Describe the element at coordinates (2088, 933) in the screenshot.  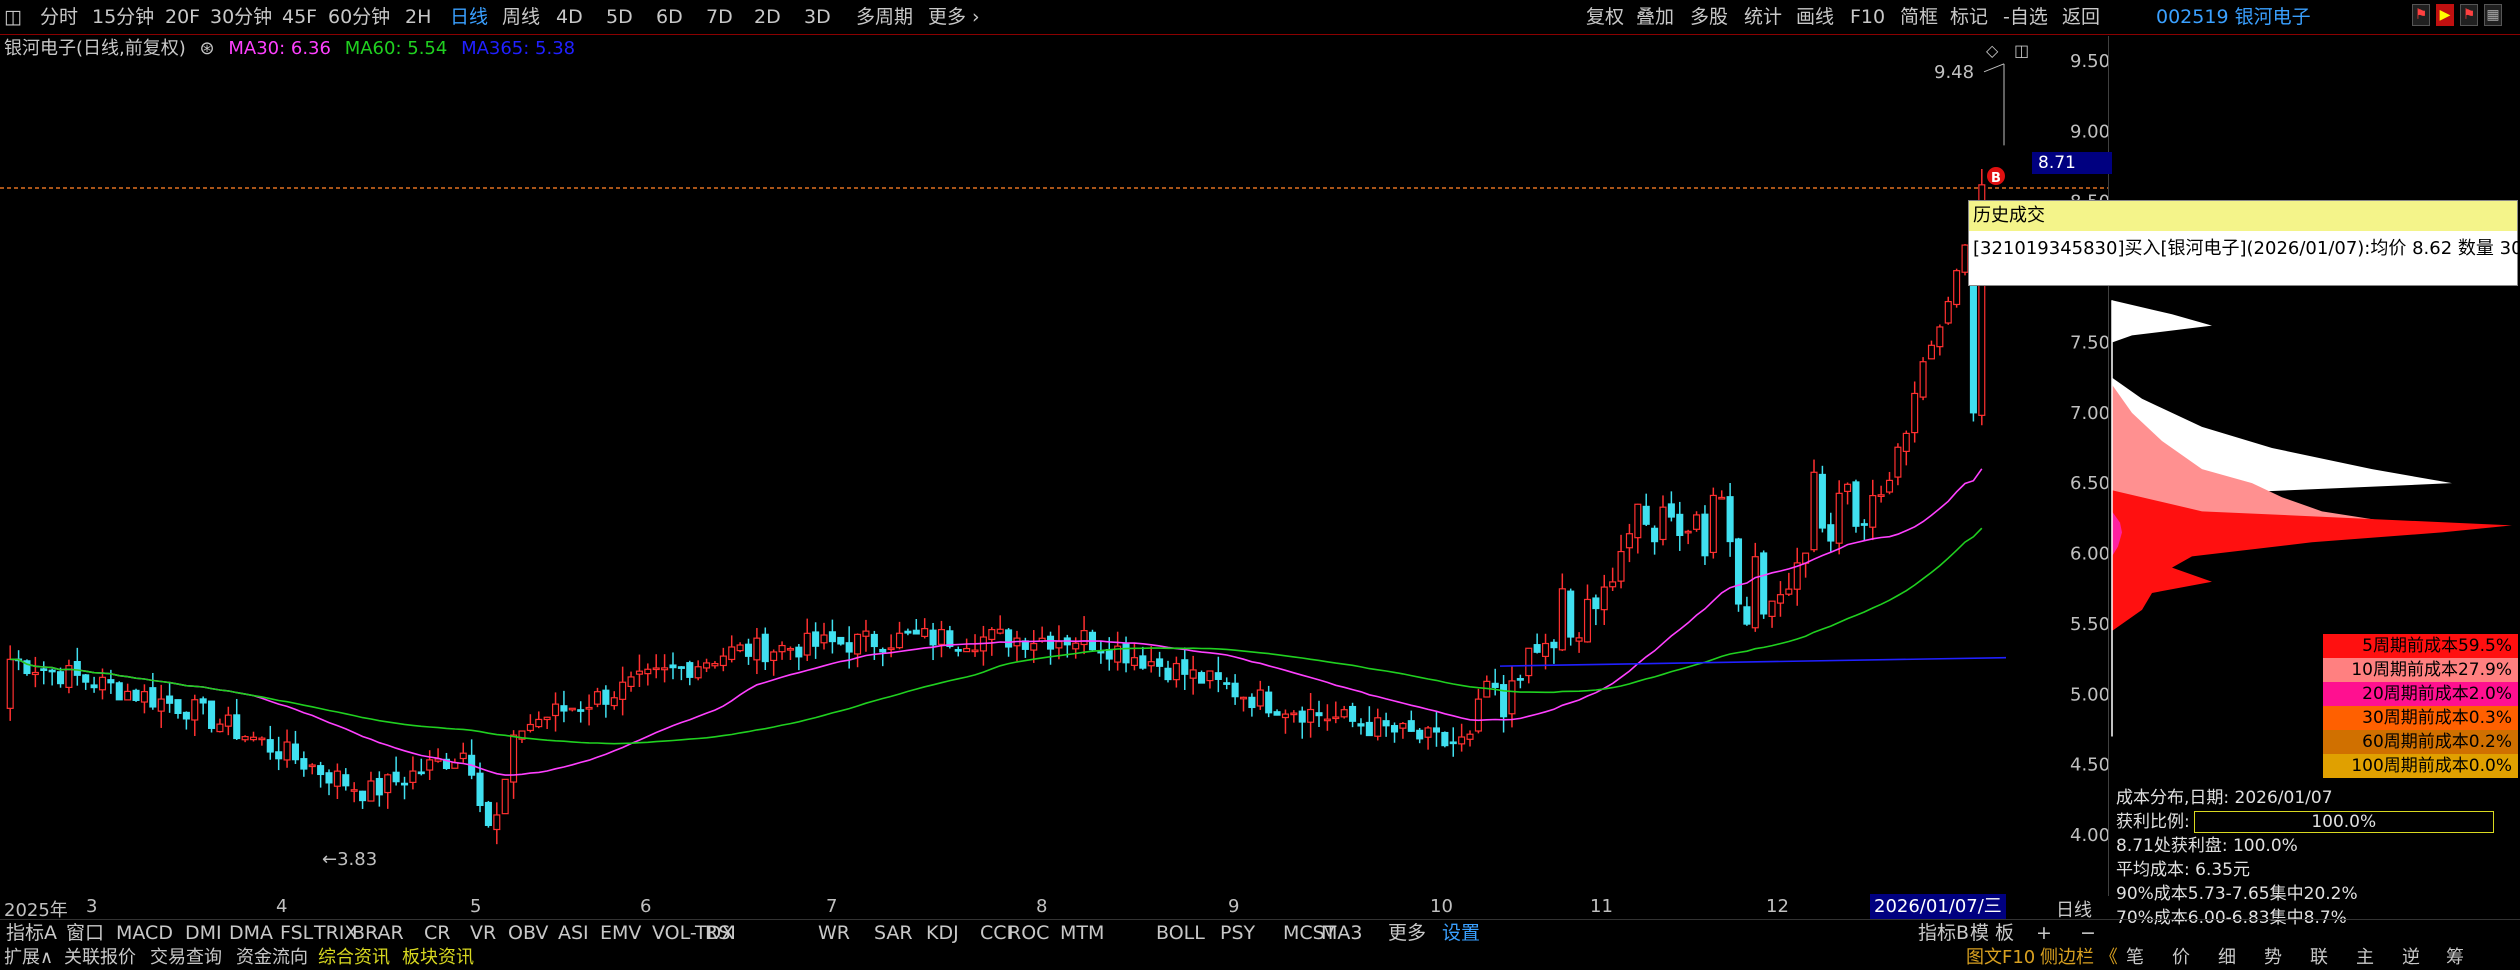
I see `indicator-right-3: −` at that location.